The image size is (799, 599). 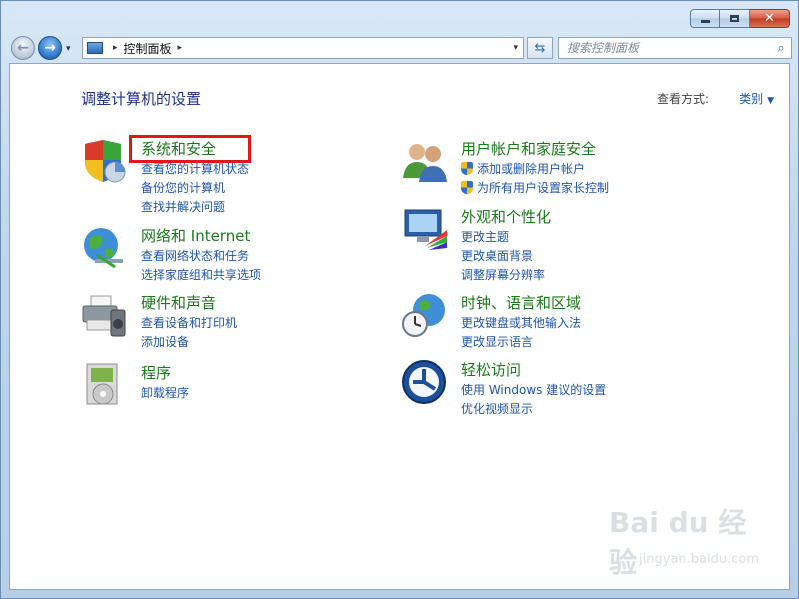 What do you see at coordinates (533, 389) in the screenshot?
I see `link-recommended-settings: 使用 Windows 建议的设置` at bounding box center [533, 389].